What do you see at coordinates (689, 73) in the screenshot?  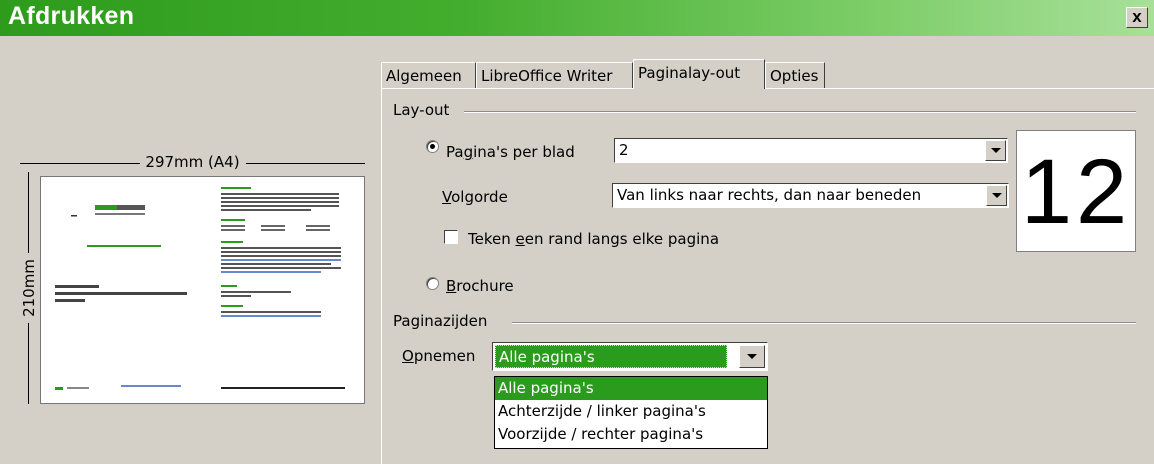 I see `tab-label: Paginalay-out` at bounding box center [689, 73].